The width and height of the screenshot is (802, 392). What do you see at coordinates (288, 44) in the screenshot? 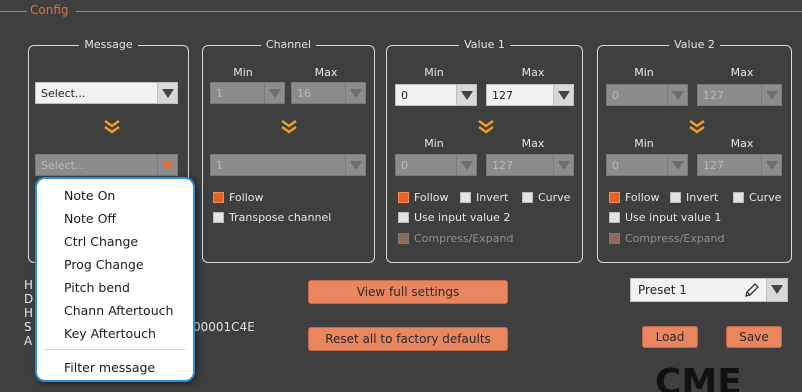
I see `channel-group-title: Channel` at bounding box center [288, 44].